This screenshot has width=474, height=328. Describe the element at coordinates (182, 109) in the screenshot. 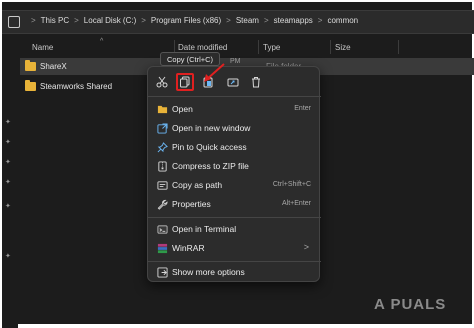

I see `menu-item-label: Open` at that location.